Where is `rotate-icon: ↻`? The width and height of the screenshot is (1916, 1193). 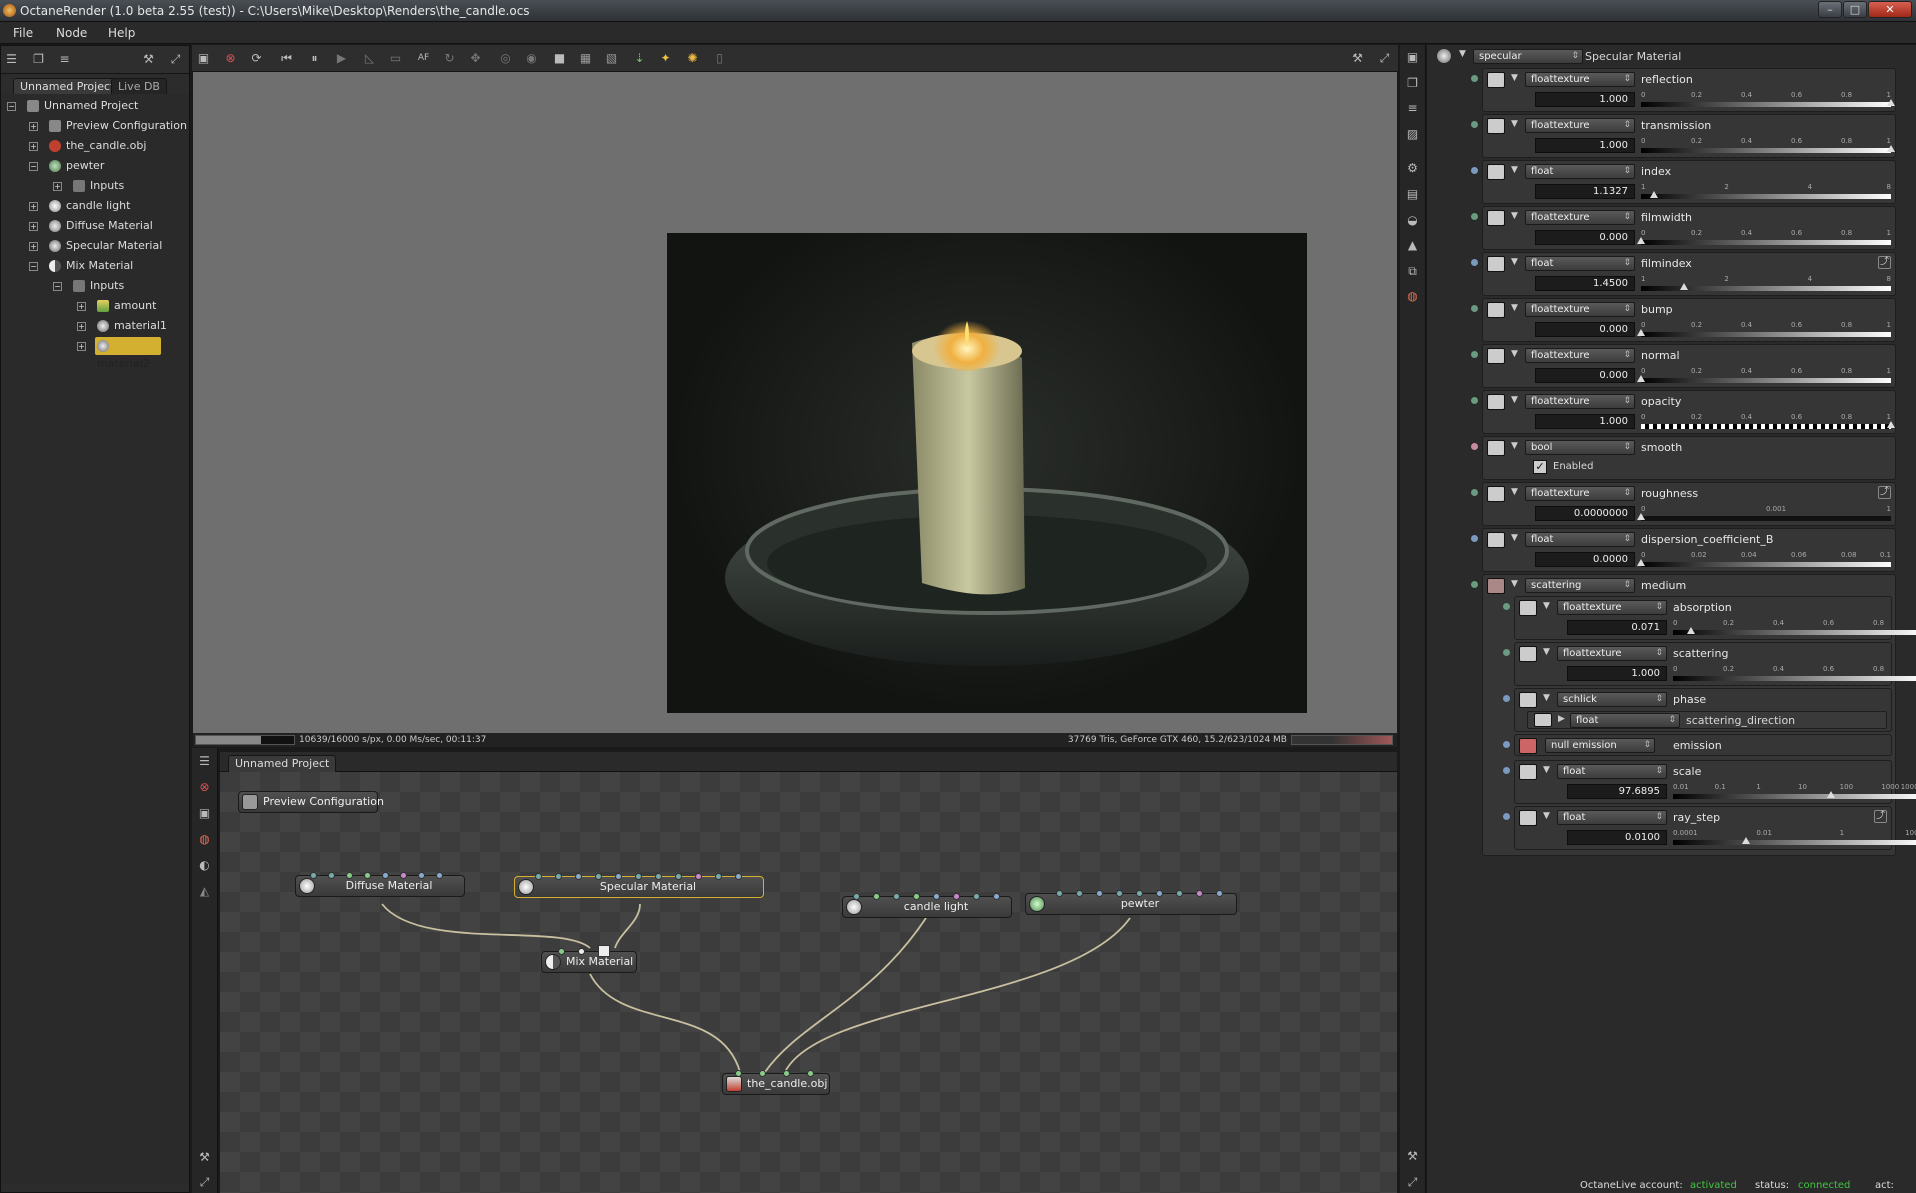 rotate-icon: ↻ is located at coordinates (449, 58).